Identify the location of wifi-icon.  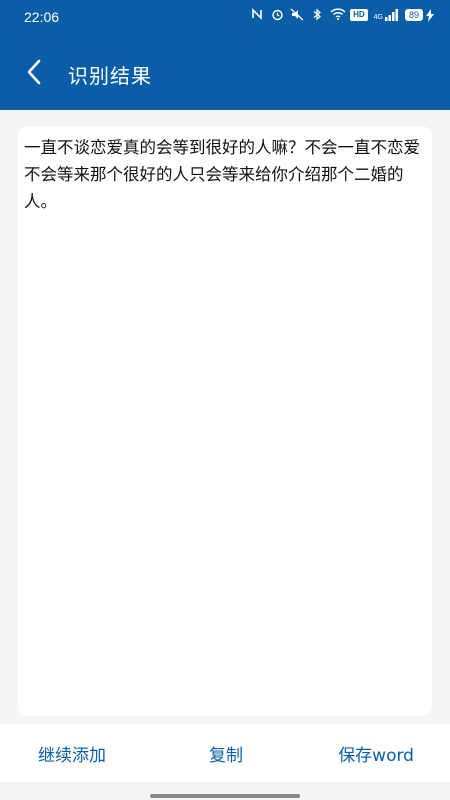
(338, 15).